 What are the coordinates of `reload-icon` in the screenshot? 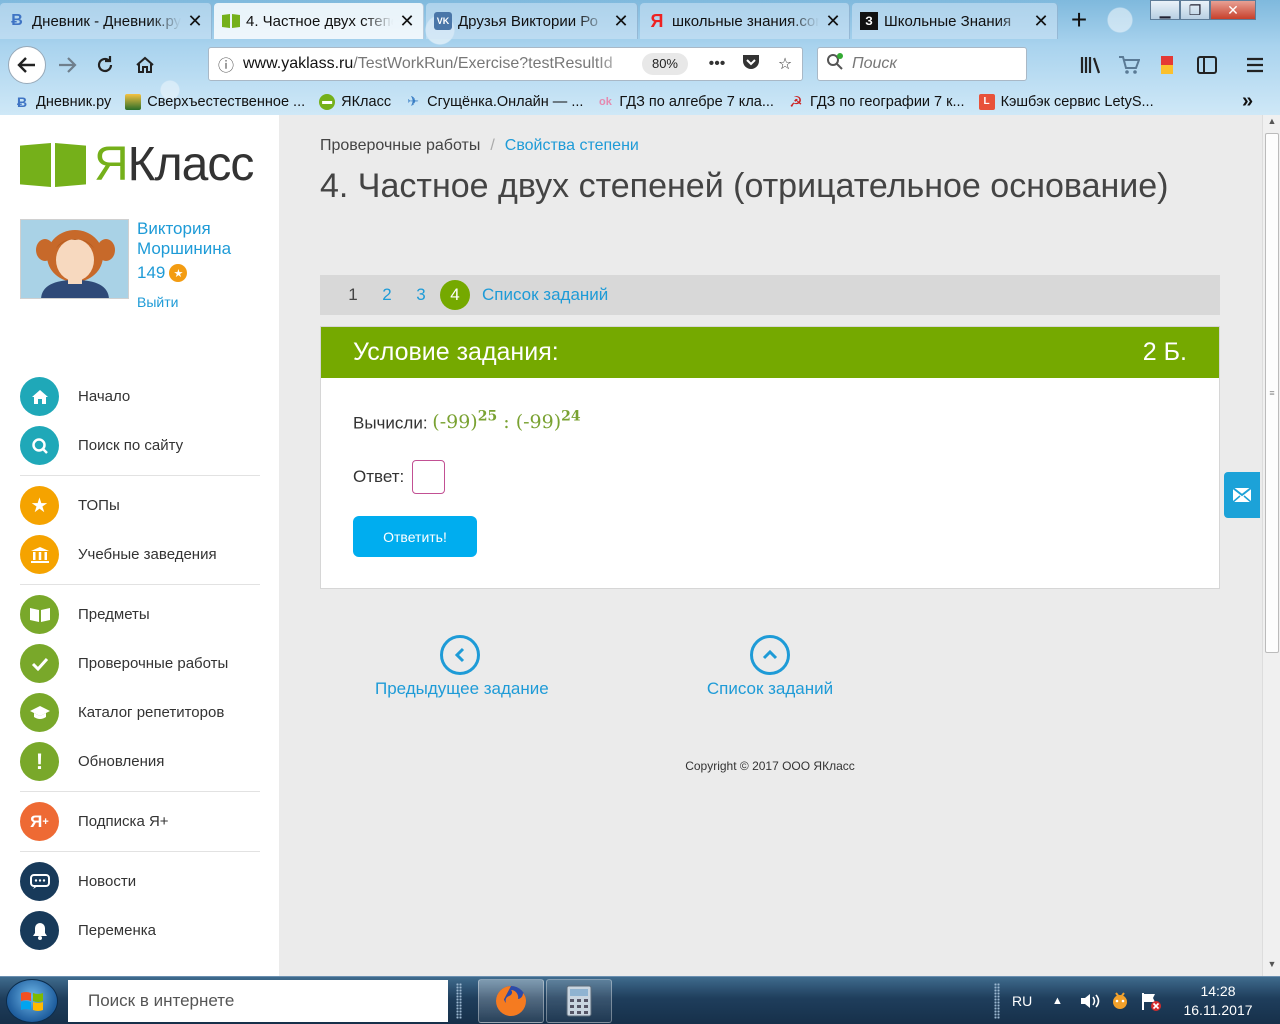 It's located at (105, 64).